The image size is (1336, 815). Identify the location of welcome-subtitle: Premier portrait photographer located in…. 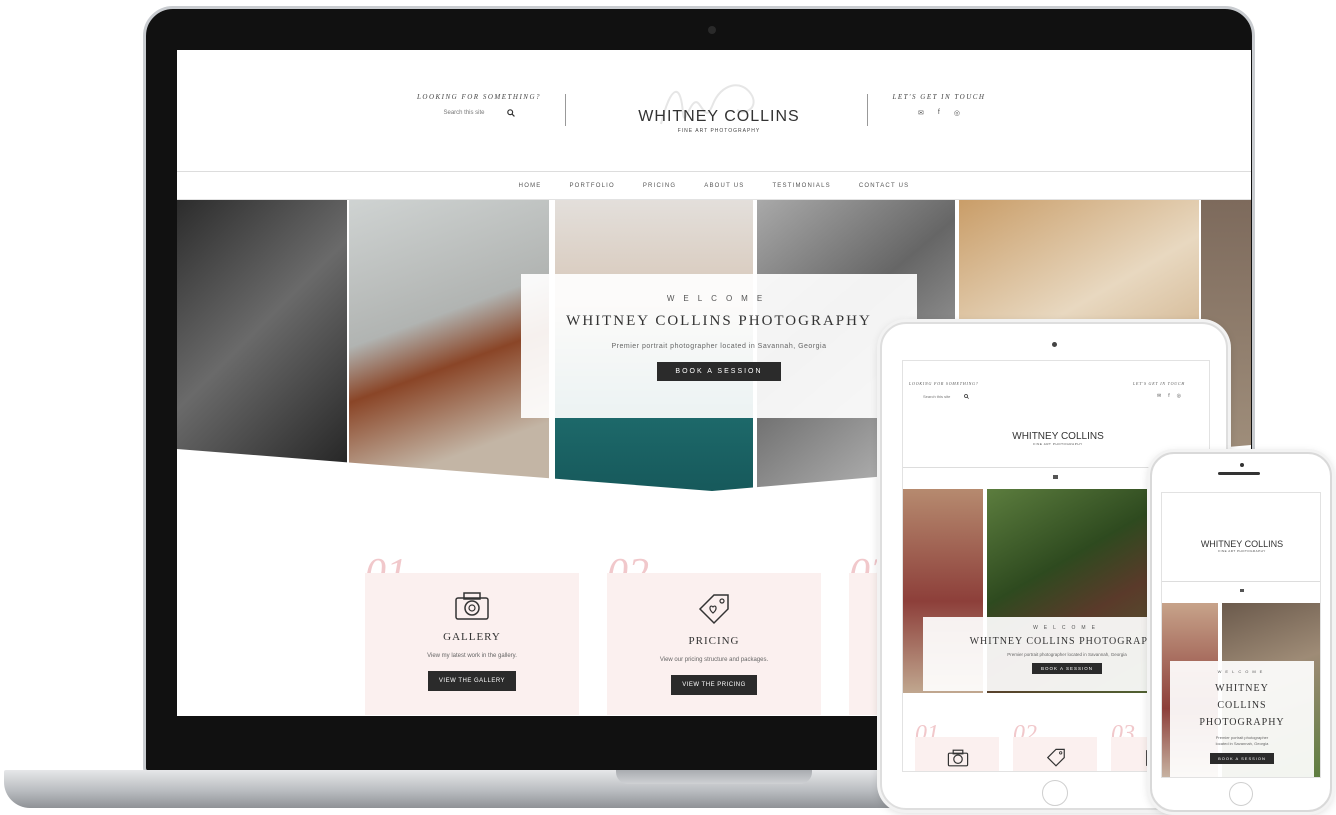
(719, 346).